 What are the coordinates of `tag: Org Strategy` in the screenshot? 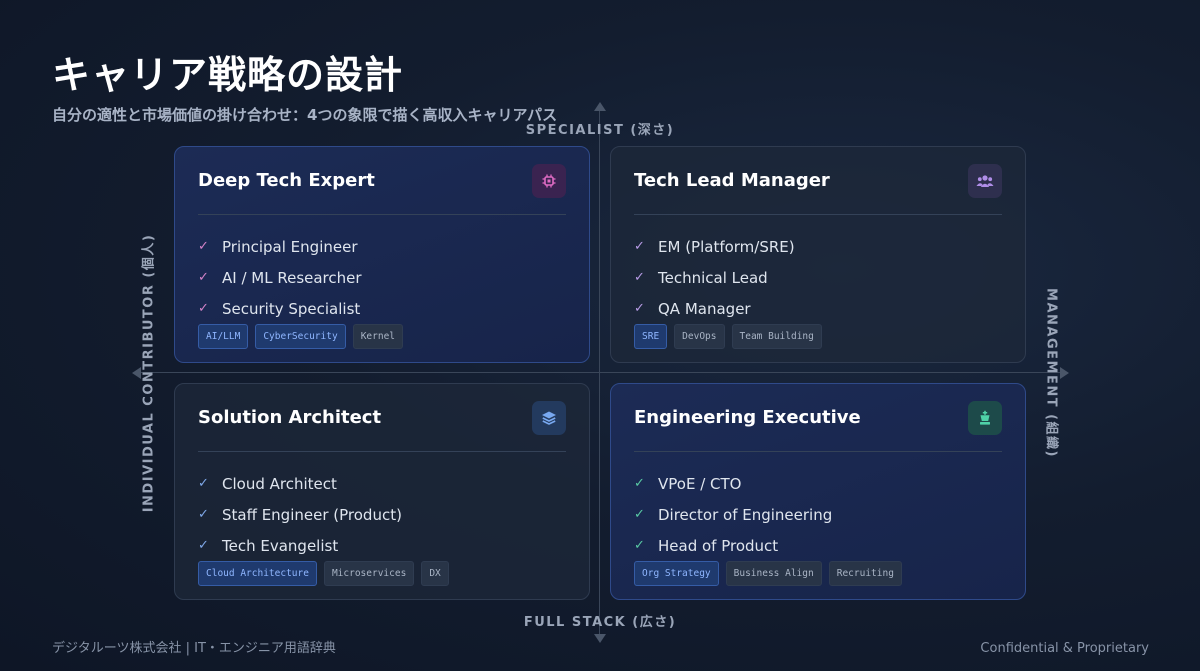 It's located at (676, 573).